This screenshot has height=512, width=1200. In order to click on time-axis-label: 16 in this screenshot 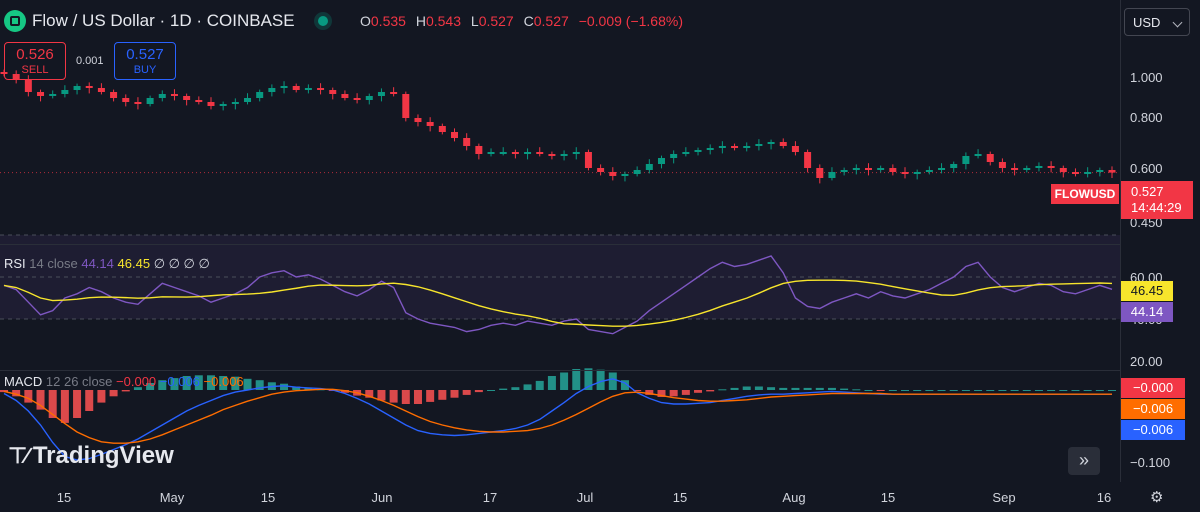, I will do `click(1104, 497)`.